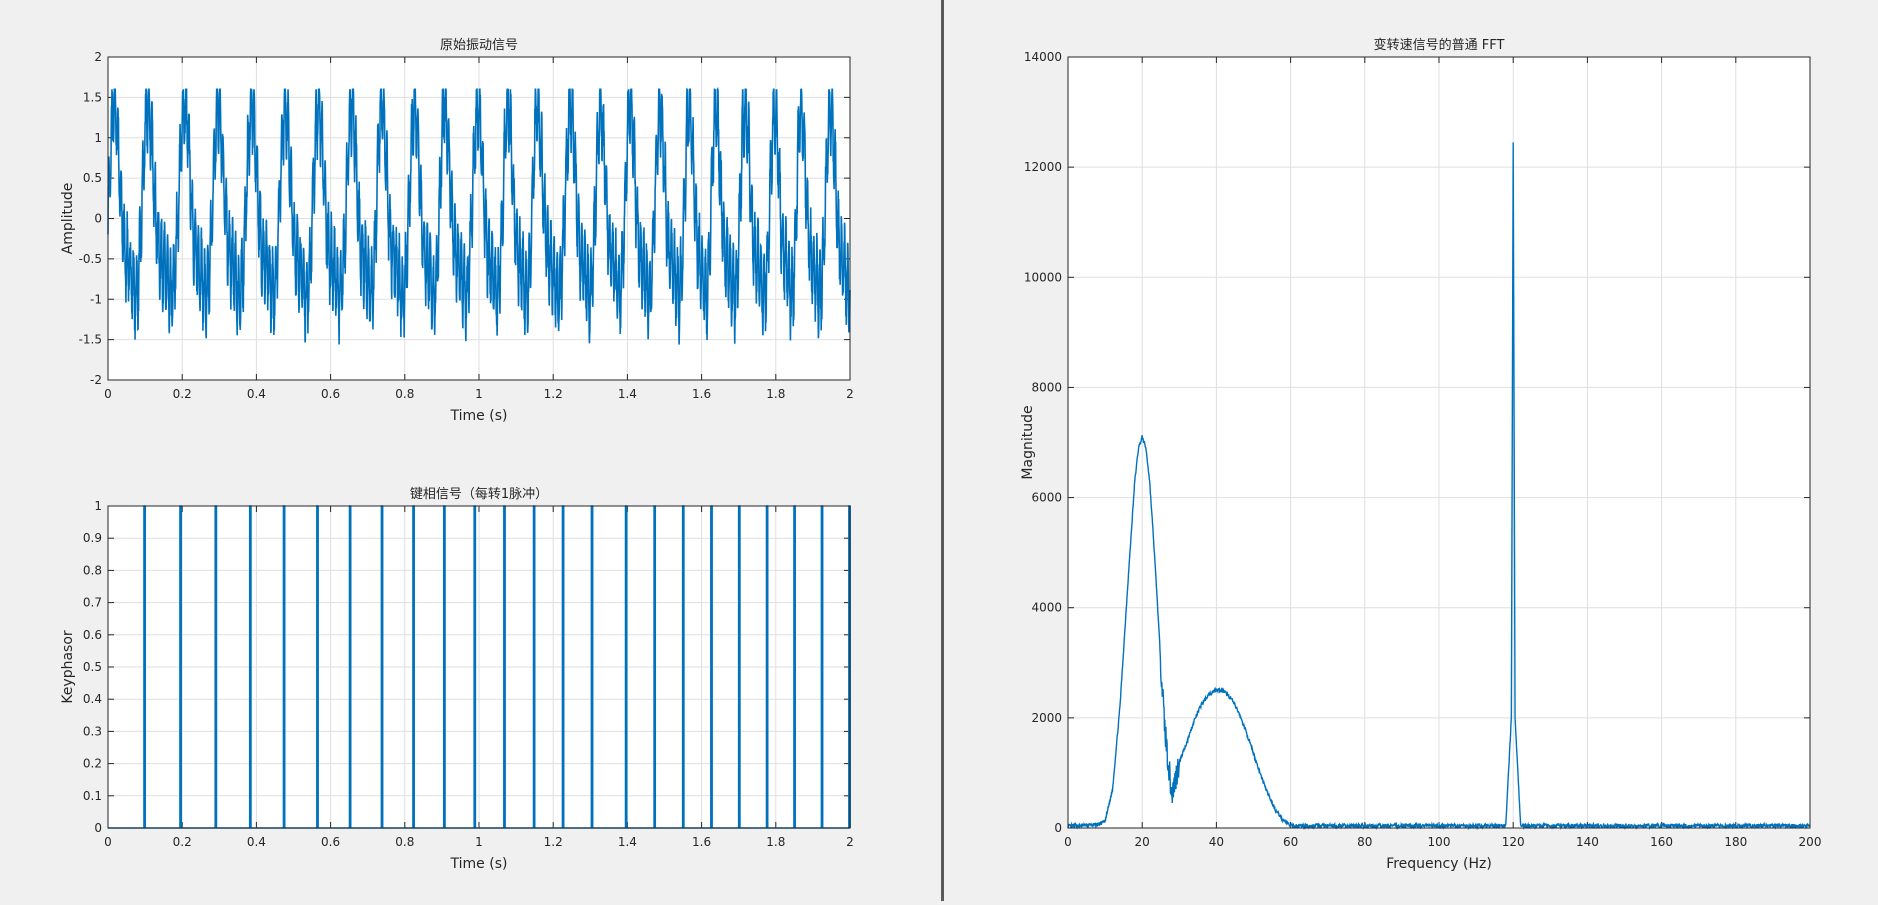 This screenshot has width=1878, height=905. What do you see at coordinates (256, 842) in the screenshot?
I see `keyphasor-x-tick-label: 0.4` at bounding box center [256, 842].